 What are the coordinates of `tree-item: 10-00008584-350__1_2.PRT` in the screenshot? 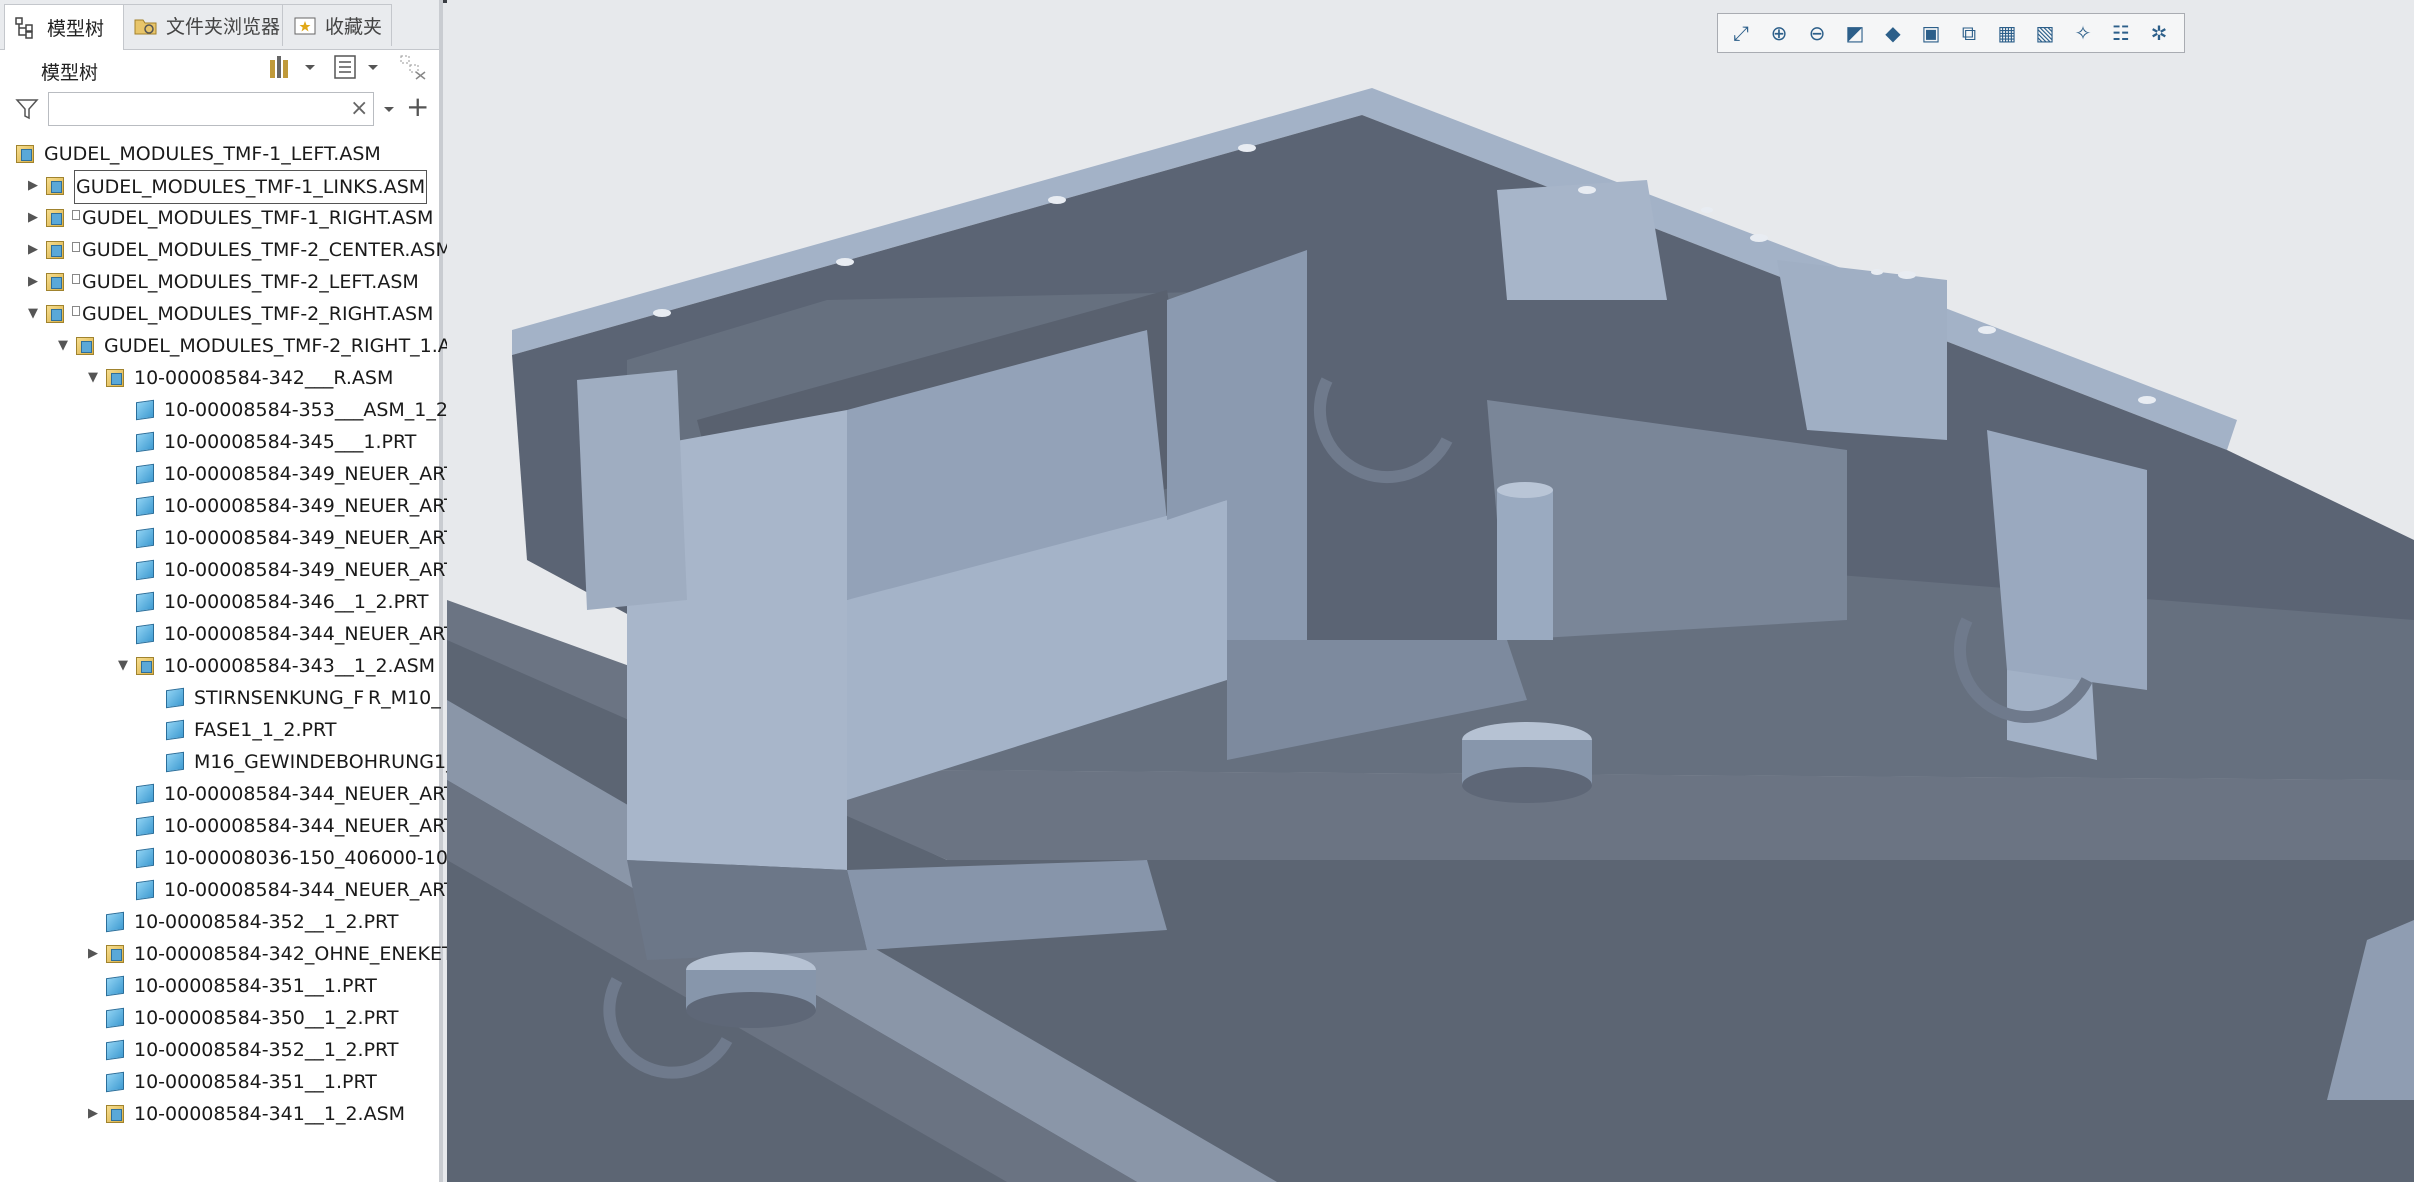 It's located at (219, 1018).